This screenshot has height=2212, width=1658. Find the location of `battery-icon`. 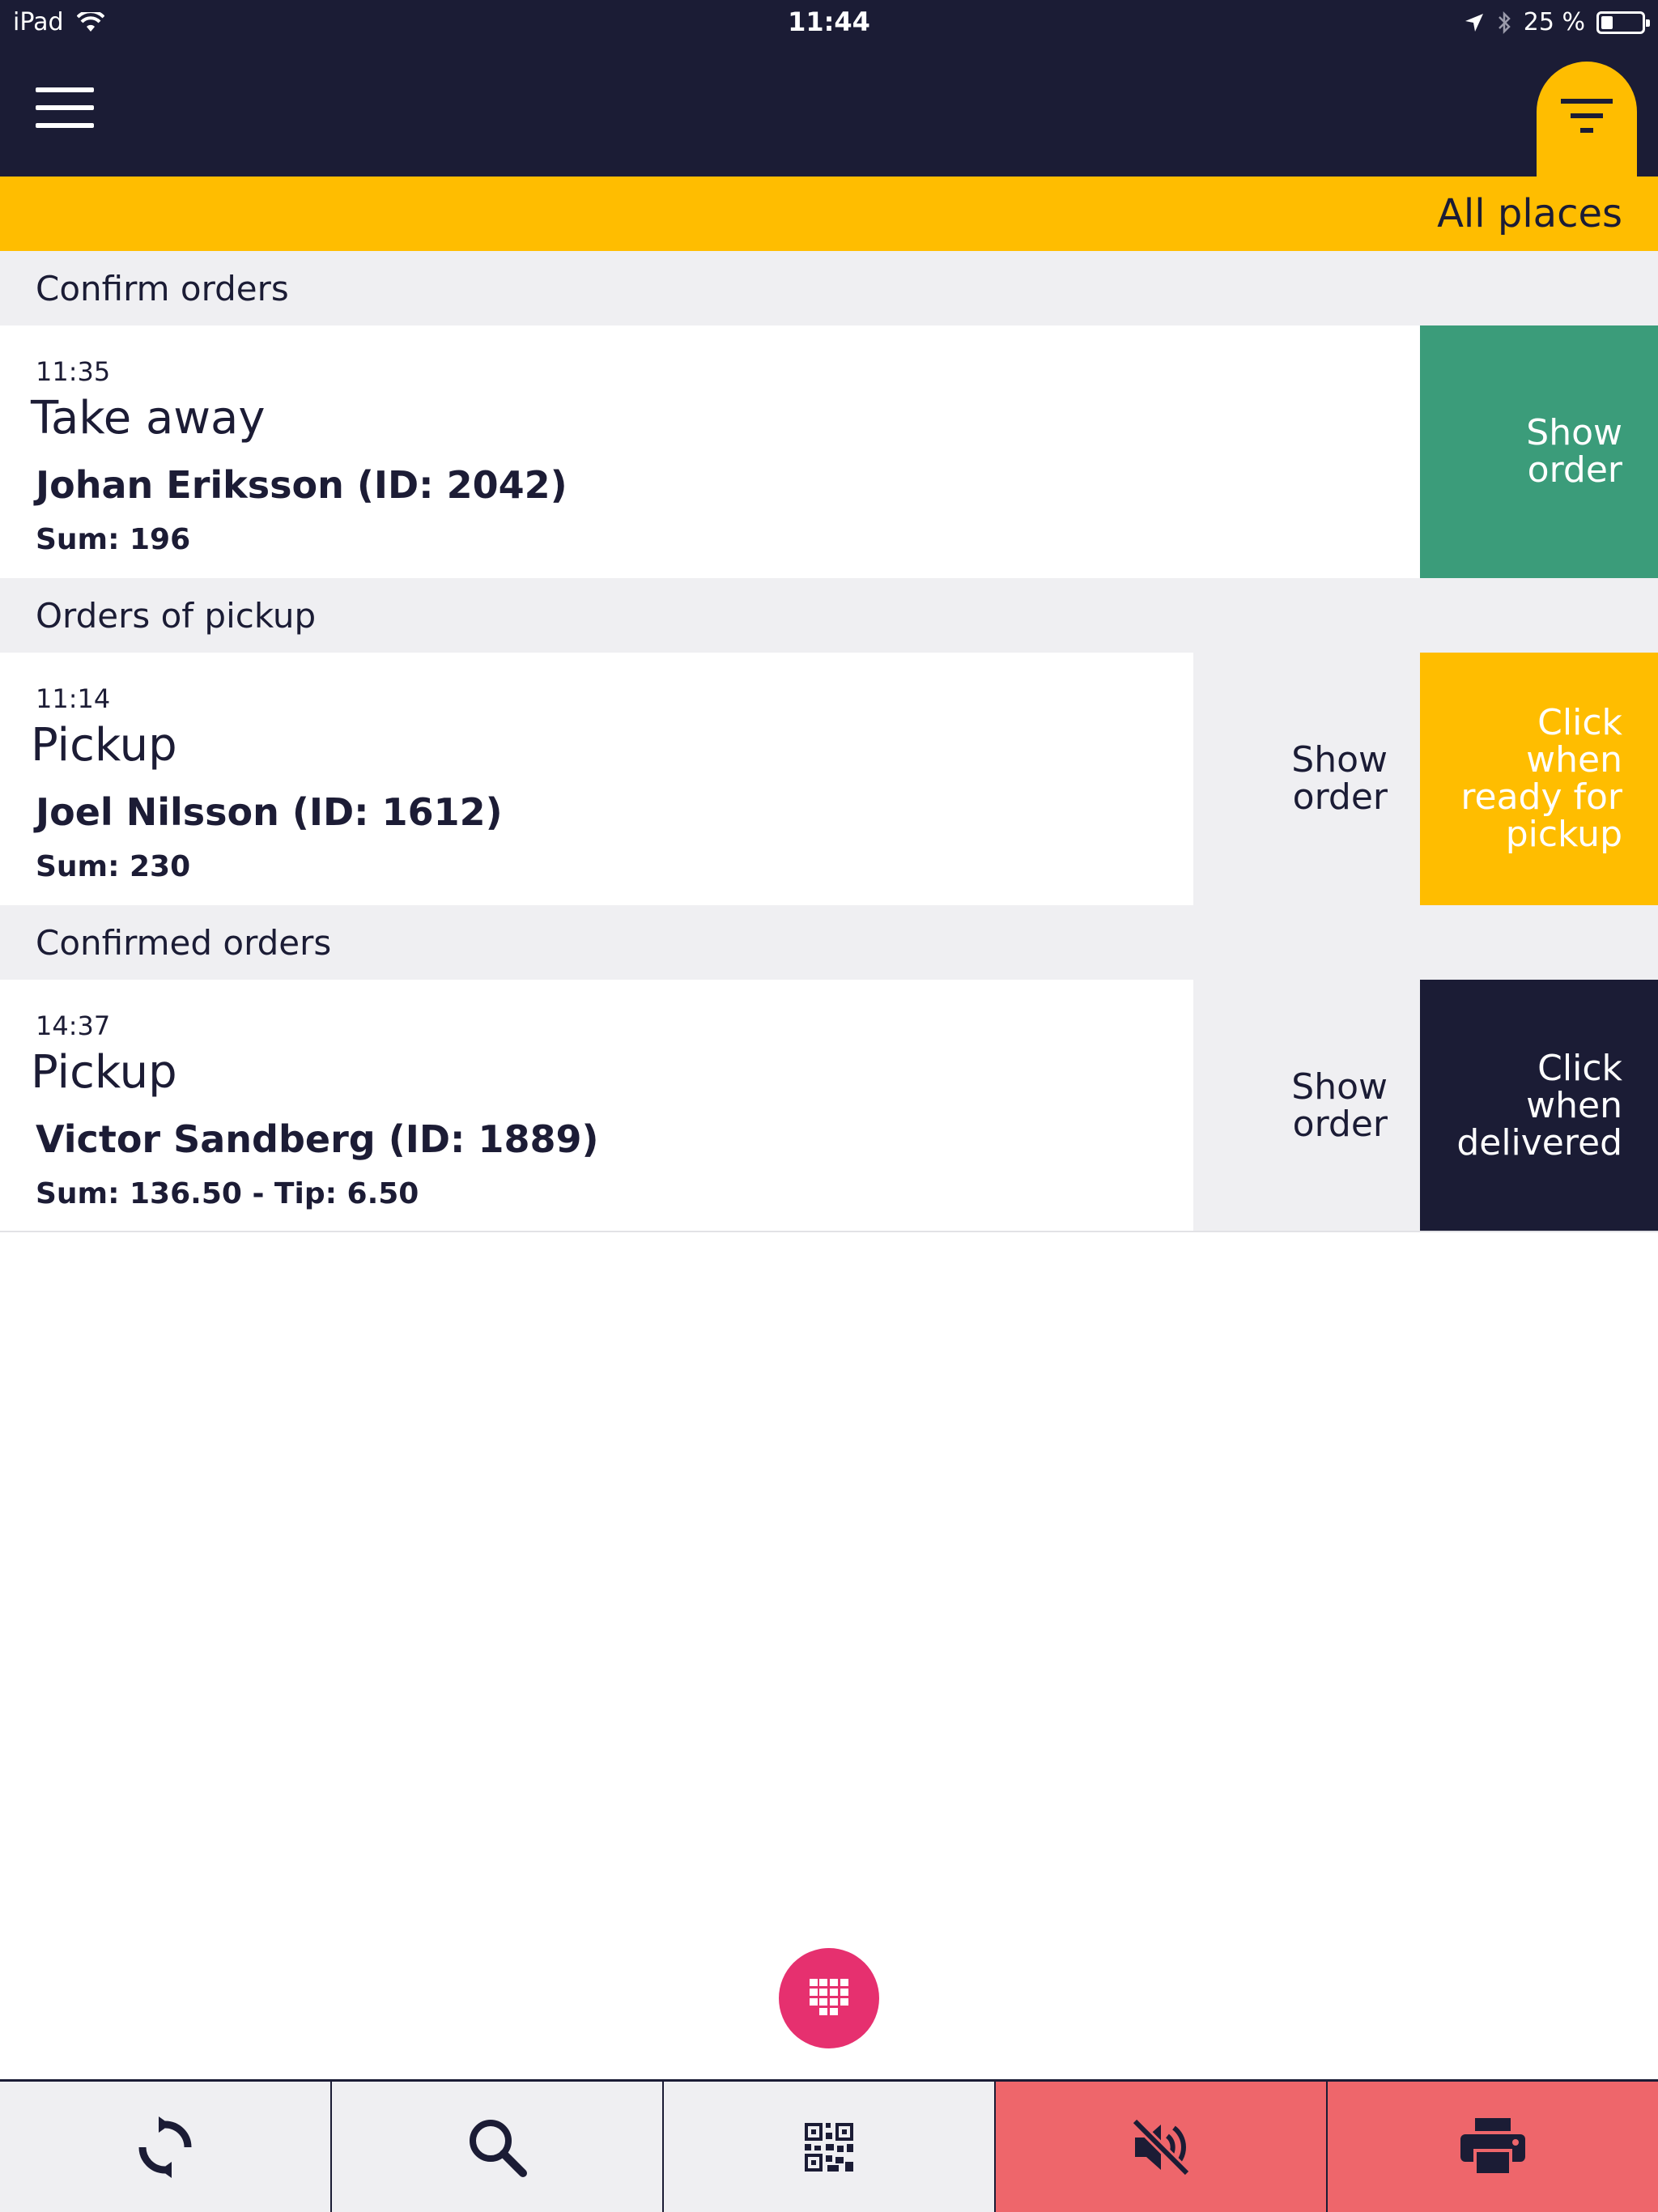

battery-icon is located at coordinates (1623, 22).